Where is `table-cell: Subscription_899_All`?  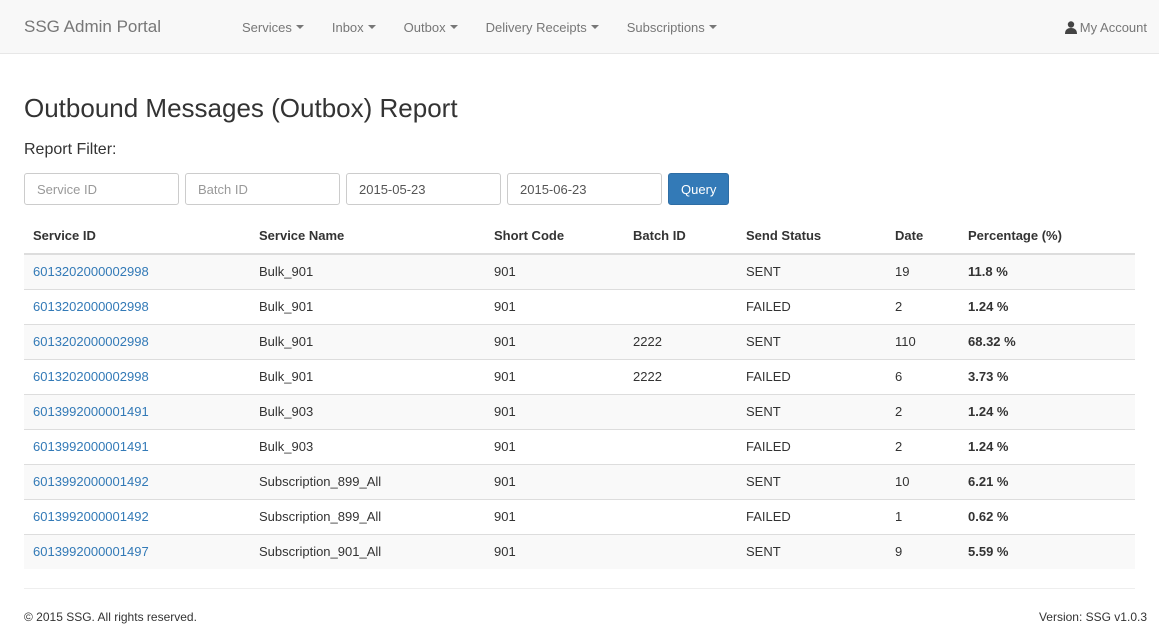 table-cell: Subscription_899_All is located at coordinates (367, 481).